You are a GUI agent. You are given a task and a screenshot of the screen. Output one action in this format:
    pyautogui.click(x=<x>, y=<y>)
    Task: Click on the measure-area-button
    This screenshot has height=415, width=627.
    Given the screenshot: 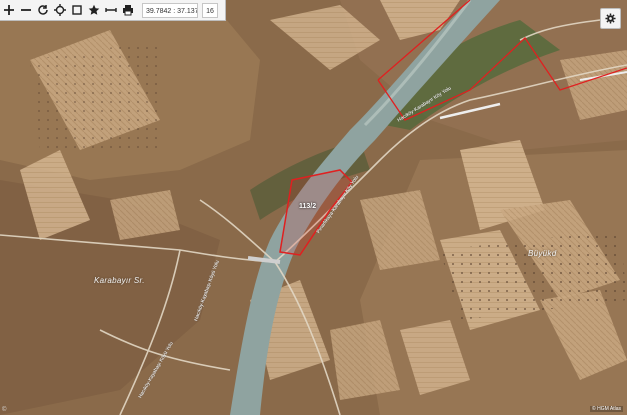 What is the action you would take?
    pyautogui.click(x=76, y=10)
    